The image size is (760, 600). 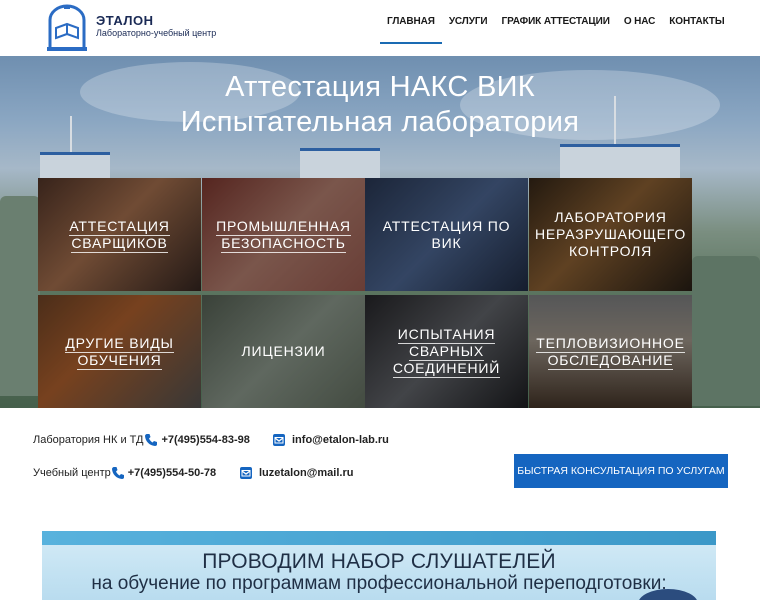 What do you see at coordinates (125, 20) in the screenshot?
I see `logo-title: ЭТАЛОН` at bounding box center [125, 20].